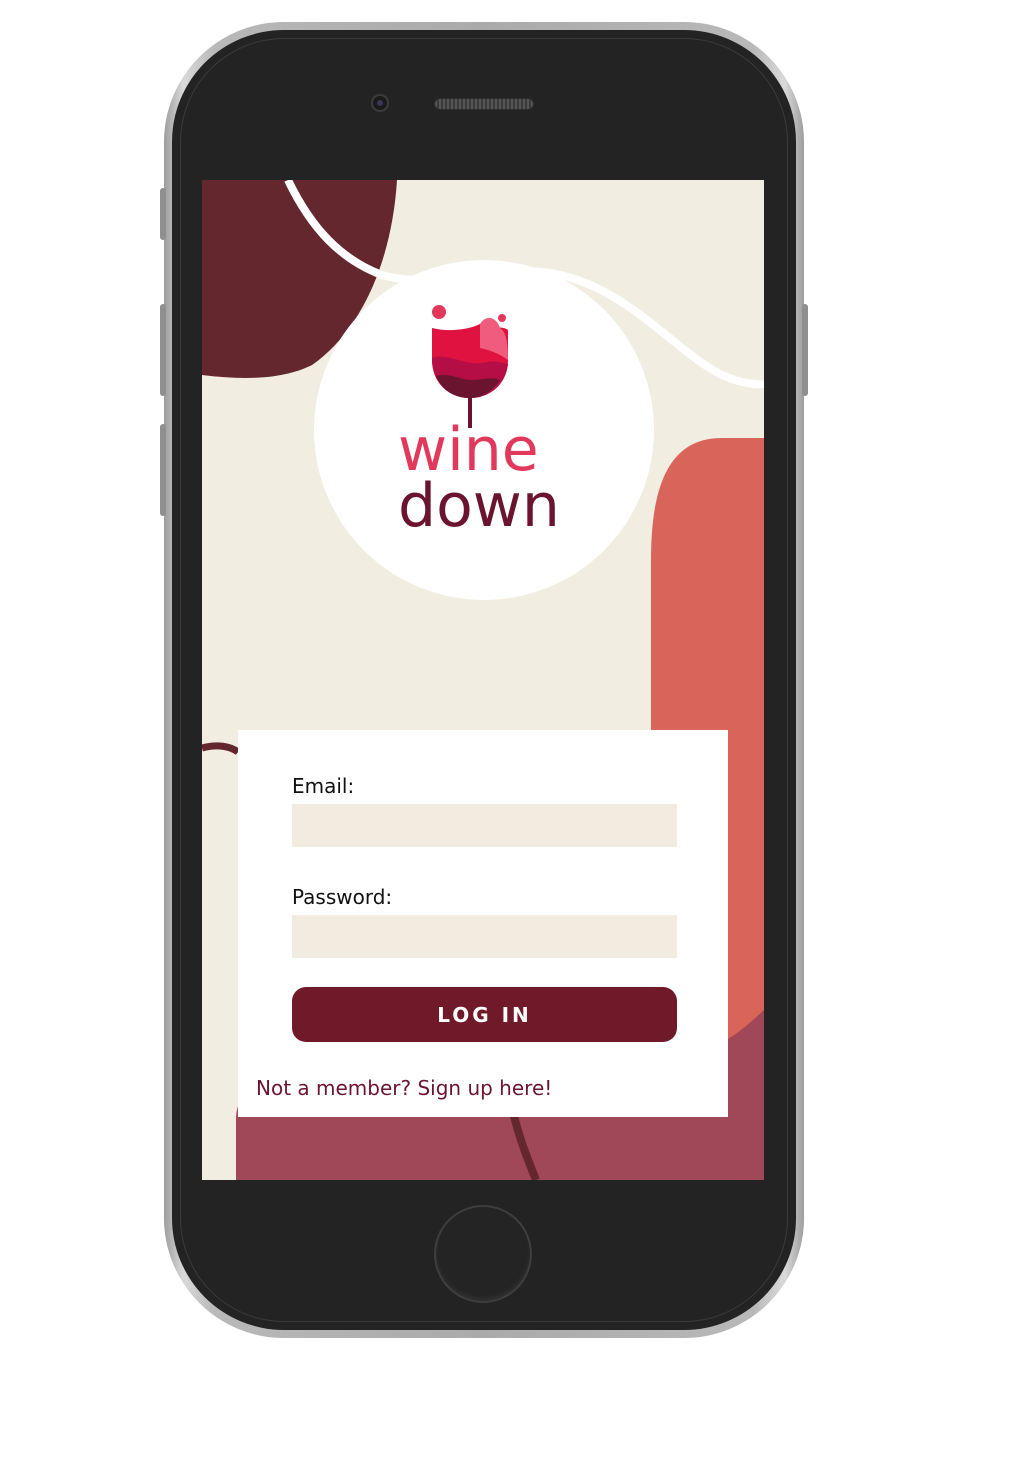  What do you see at coordinates (479, 506) in the screenshot?
I see `brand-wordmark-bottom: down` at bounding box center [479, 506].